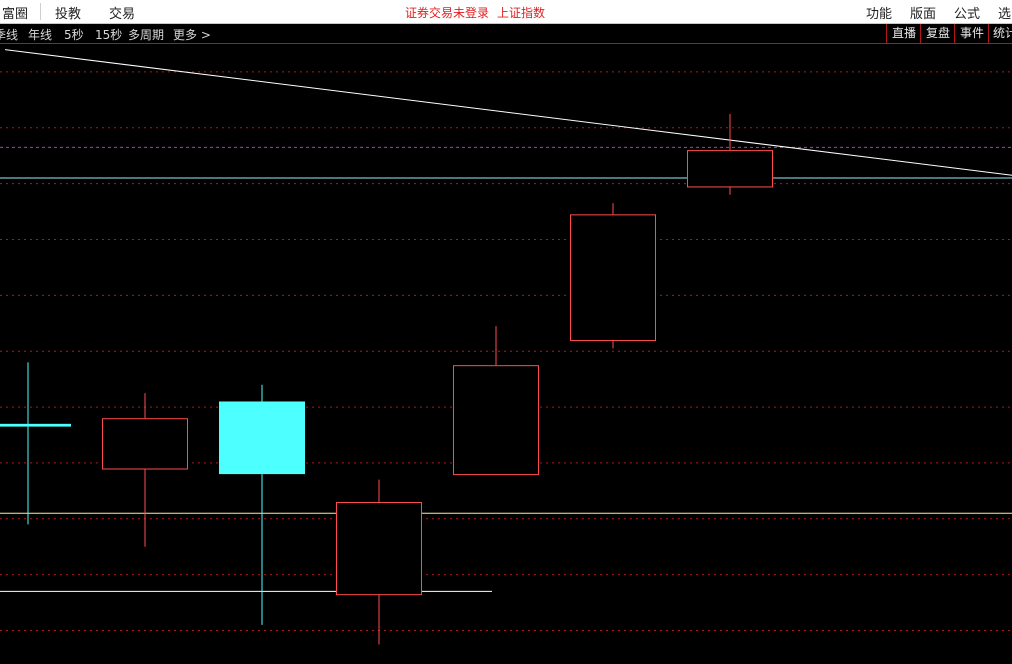  I want to click on menu-select: 选, so click(1004, 12).